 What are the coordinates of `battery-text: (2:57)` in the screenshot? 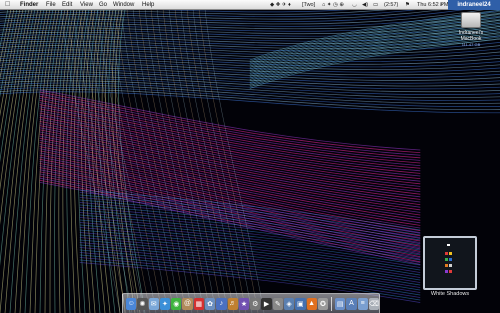 It's located at (391, 5).